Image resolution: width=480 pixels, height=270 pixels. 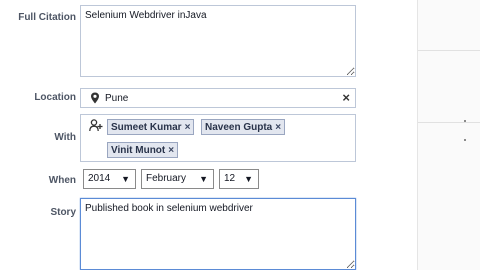 What do you see at coordinates (239, 127) in the screenshot?
I see `token-name: Naveen Gupta` at bounding box center [239, 127].